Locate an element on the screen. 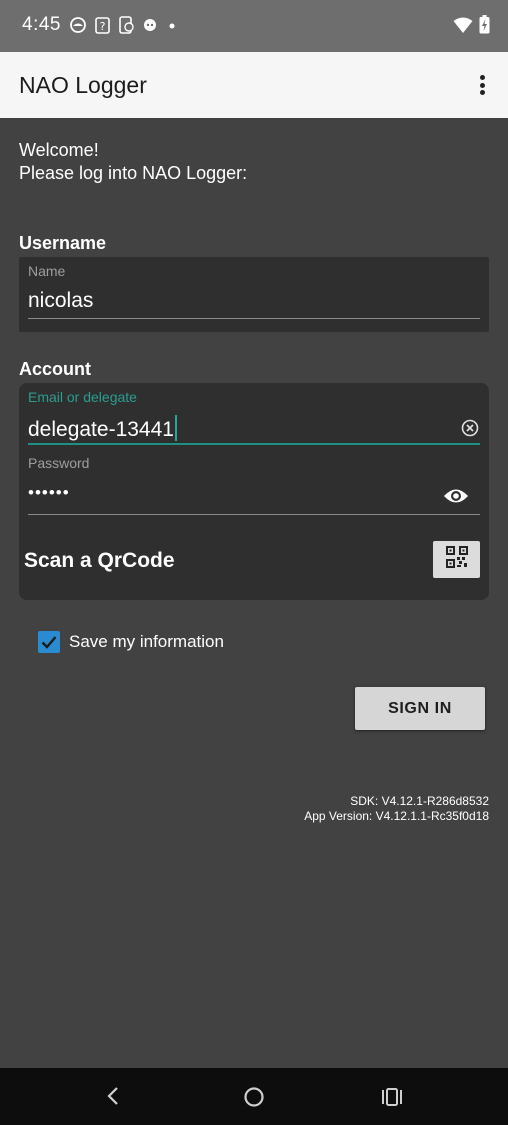  dot-icon is located at coordinates (172, 28).